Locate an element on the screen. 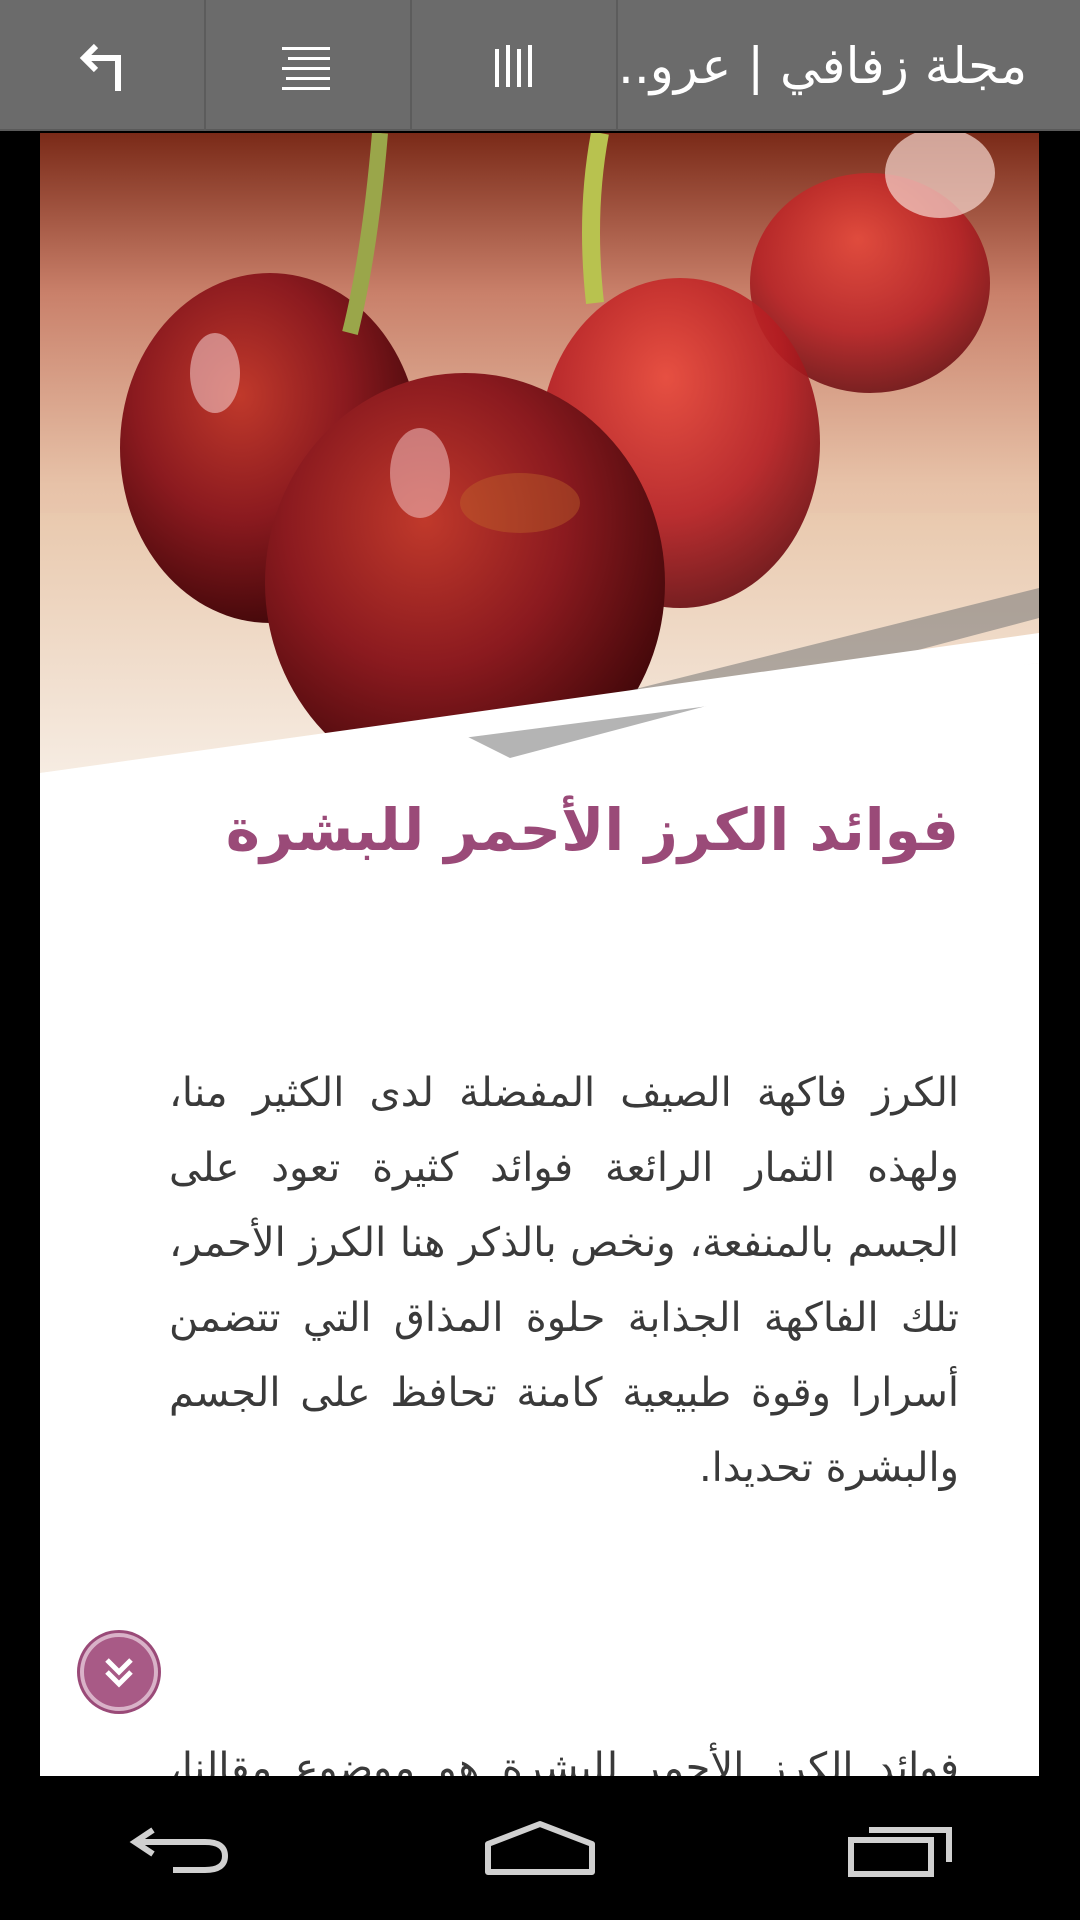  page-title: مجلة زفافي | عرو.. is located at coordinates (823, 65).